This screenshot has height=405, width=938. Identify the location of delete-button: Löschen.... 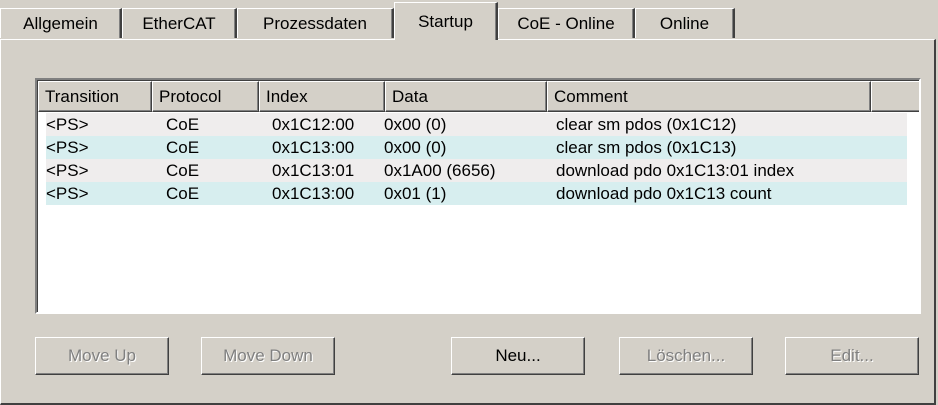
(686, 356).